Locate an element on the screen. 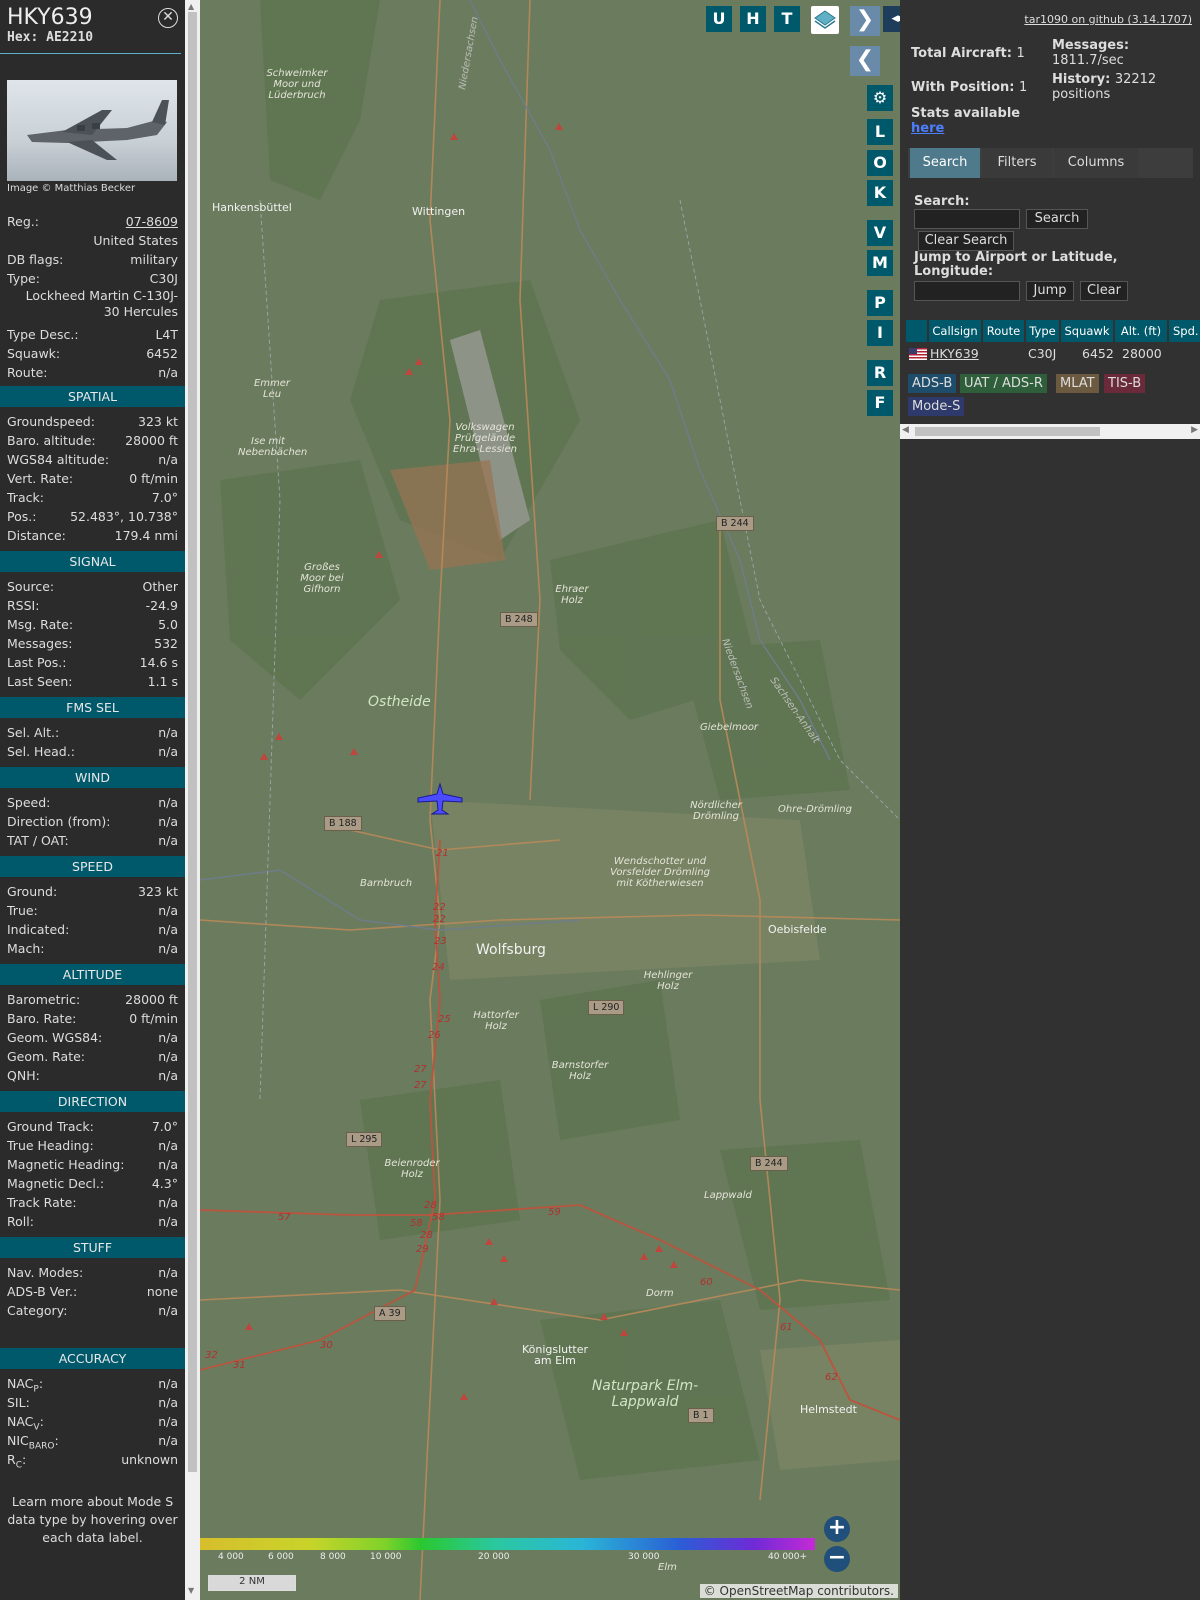 This screenshot has width=1200, height=1600. table-horizontal-scrollbar: ◀ ▶ is located at coordinates (1050, 431).